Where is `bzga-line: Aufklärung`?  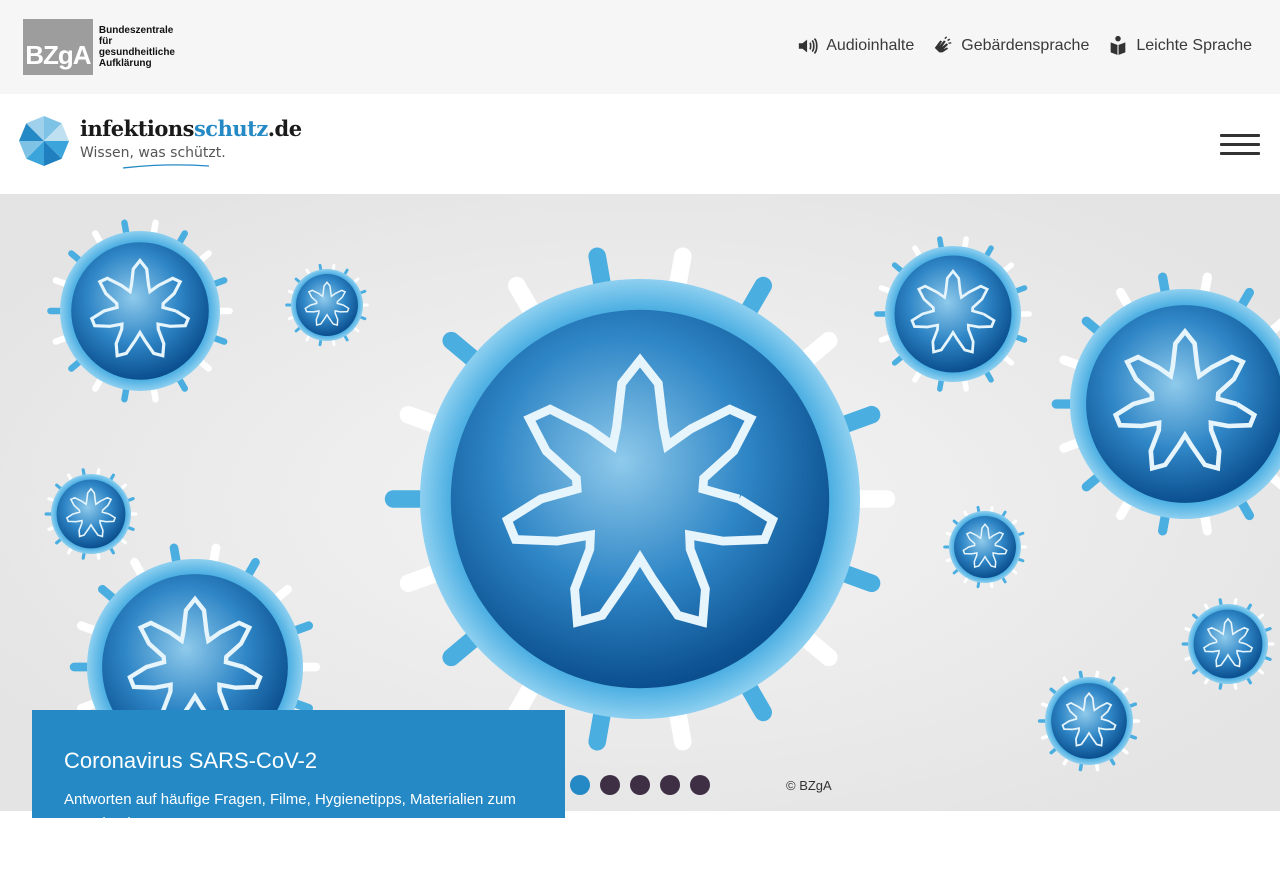
bzga-line: Aufklärung is located at coordinates (125, 63).